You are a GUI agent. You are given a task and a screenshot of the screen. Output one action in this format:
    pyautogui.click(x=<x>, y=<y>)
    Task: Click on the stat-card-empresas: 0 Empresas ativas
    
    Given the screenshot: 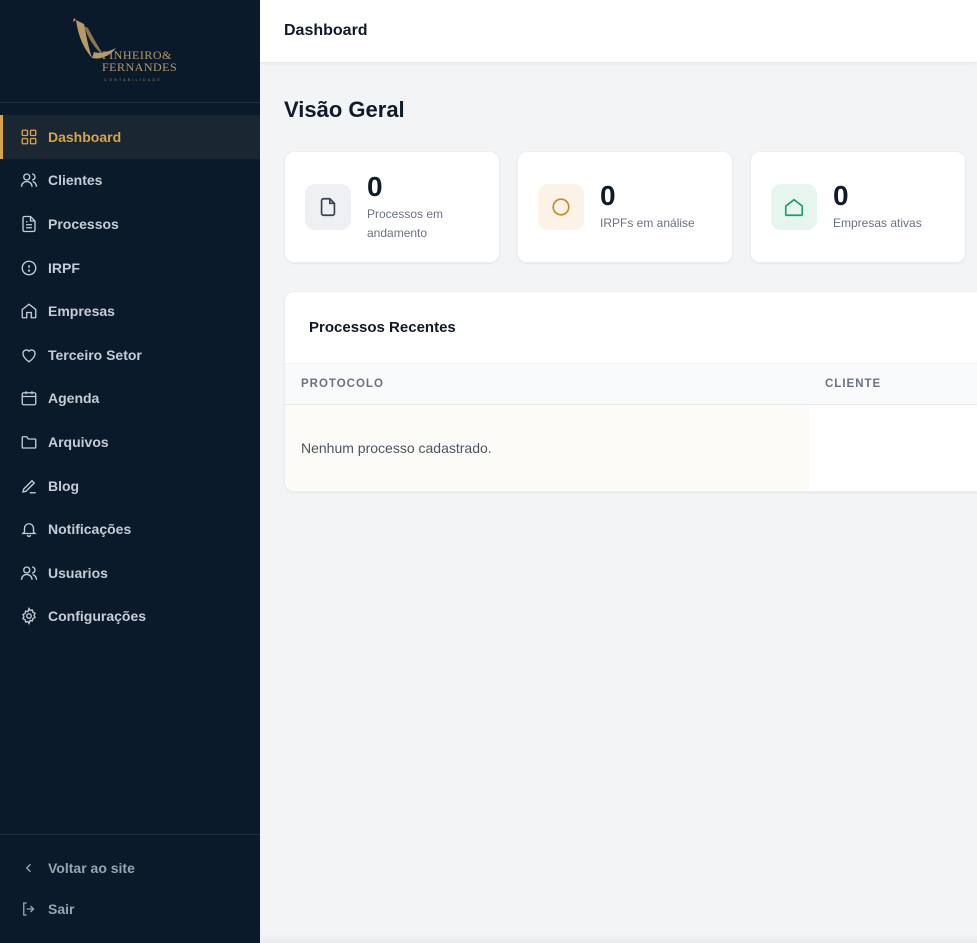 What is the action you would take?
    pyautogui.click(x=858, y=207)
    